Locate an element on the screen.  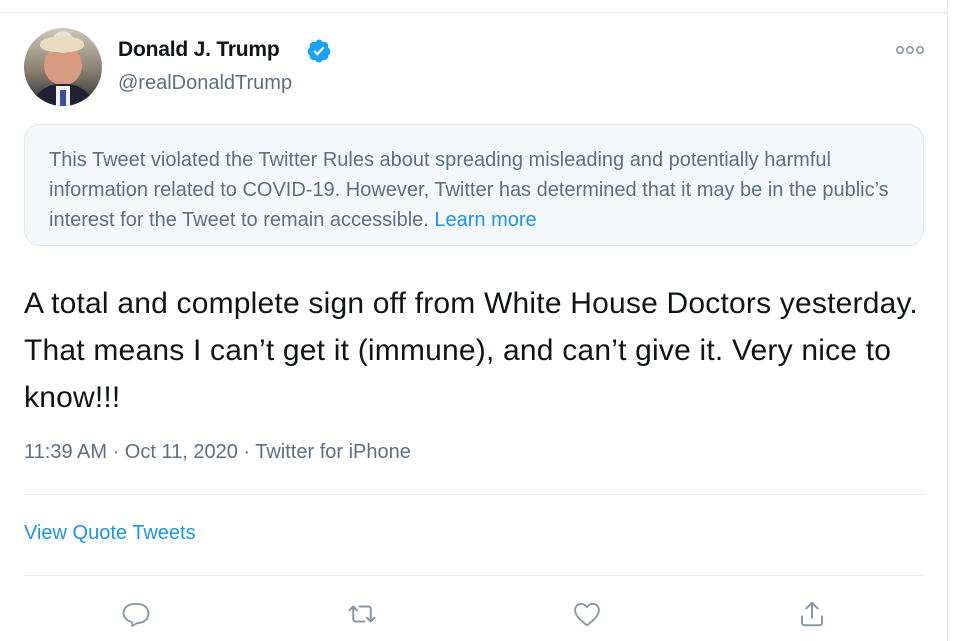
more-options-icon is located at coordinates (910, 50).